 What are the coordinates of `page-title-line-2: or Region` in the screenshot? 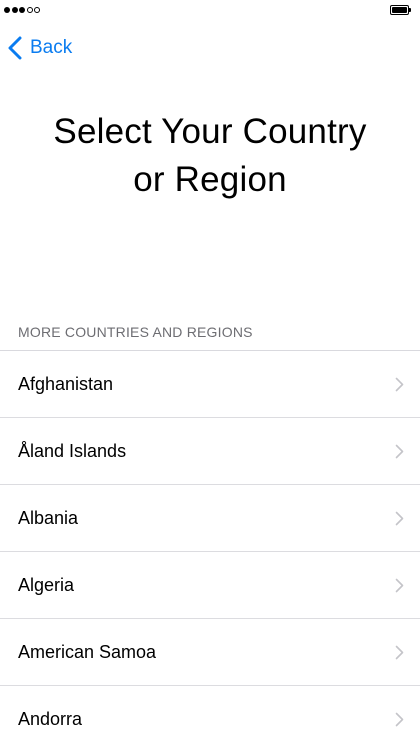 It's located at (210, 179).